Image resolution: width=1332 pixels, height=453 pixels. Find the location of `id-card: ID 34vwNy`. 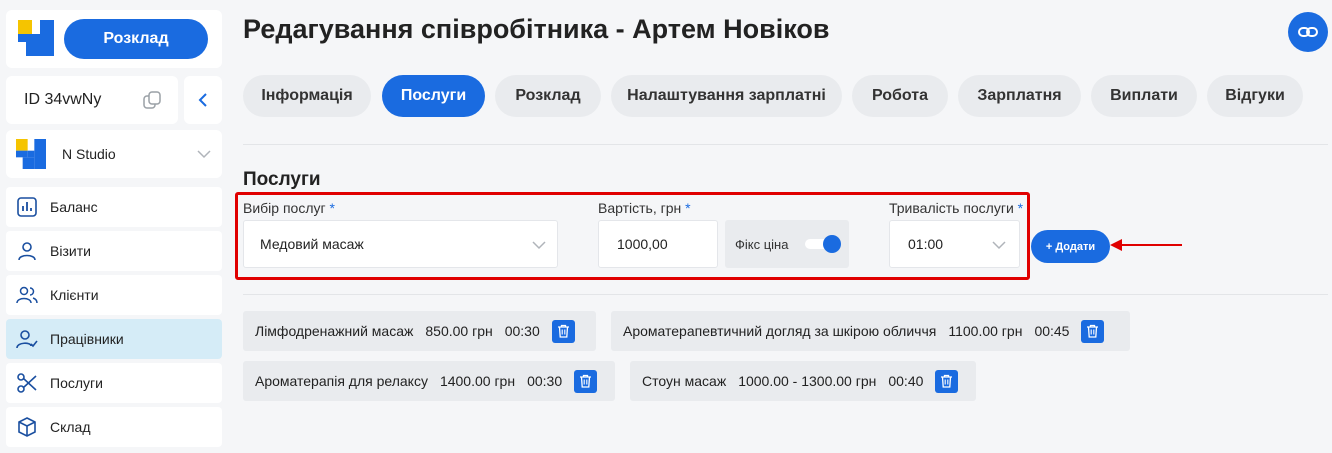

id-card: ID 34vwNy is located at coordinates (92, 100).